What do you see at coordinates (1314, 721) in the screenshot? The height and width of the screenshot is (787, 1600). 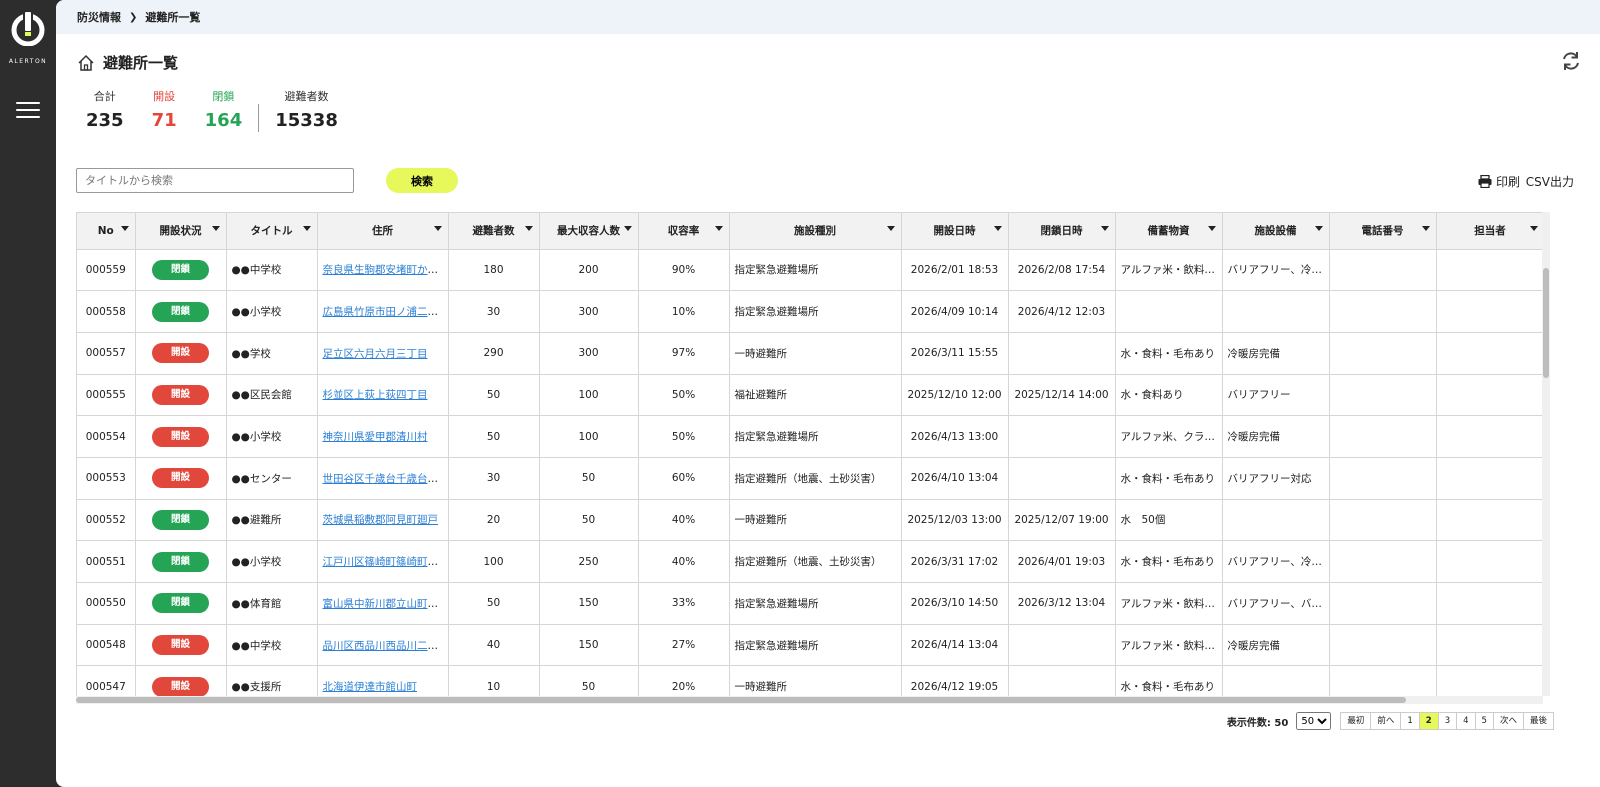 I see `page-size-select: 50` at bounding box center [1314, 721].